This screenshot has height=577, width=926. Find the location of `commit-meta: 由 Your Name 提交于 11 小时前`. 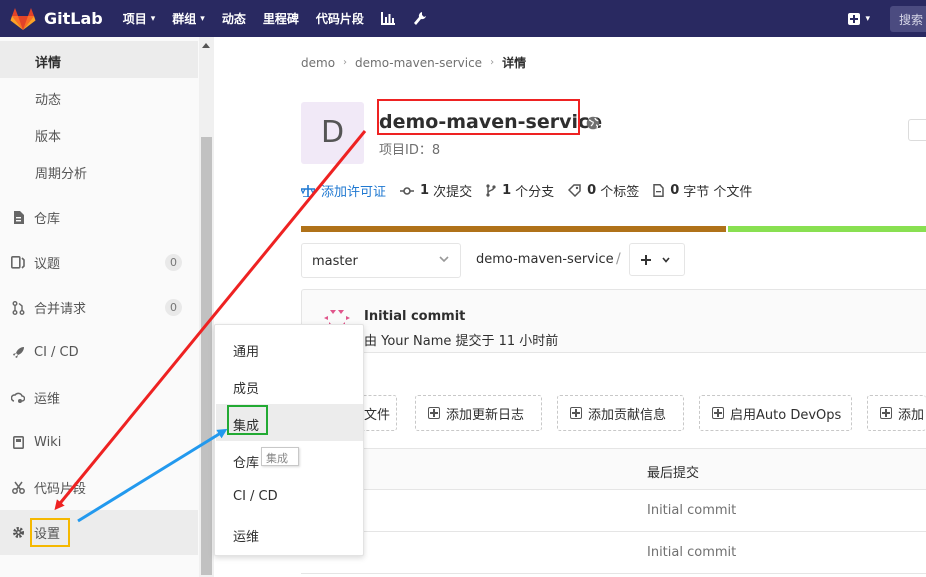

commit-meta: 由 Your Name 提交于 11 小时前 is located at coordinates (461, 341).